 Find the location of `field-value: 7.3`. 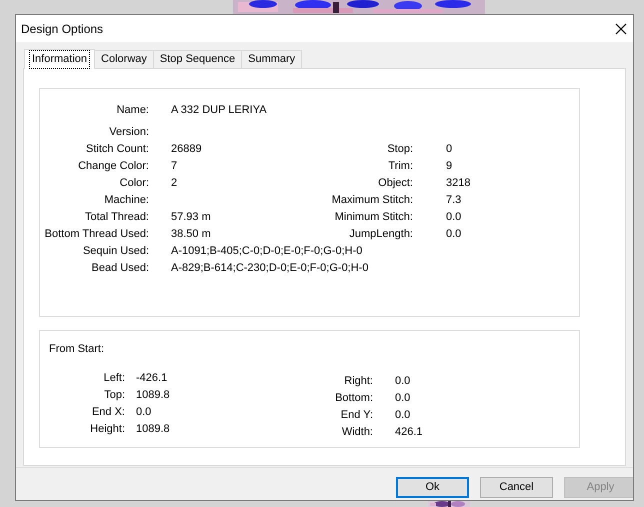

field-value: 7.3 is located at coordinates (454, 200).